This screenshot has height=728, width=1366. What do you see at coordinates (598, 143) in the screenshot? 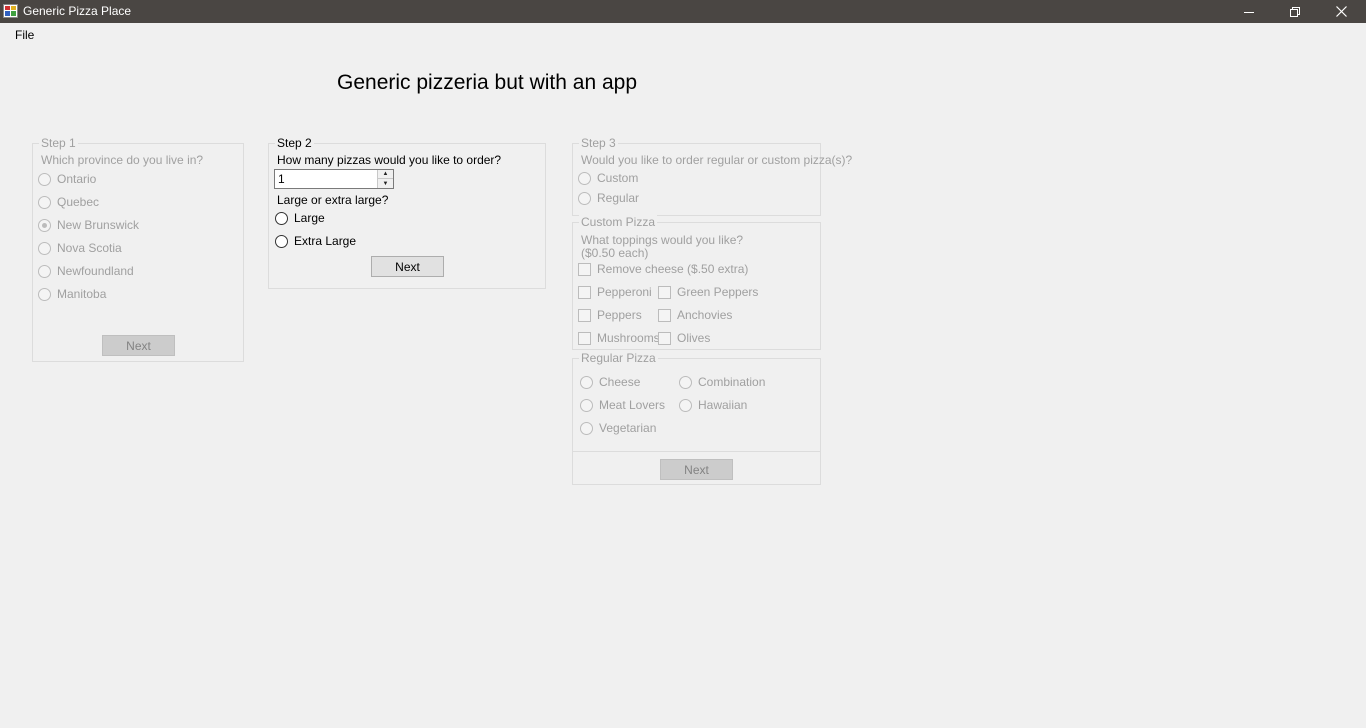
I see `step3-label: Step 3` at bounding box center [598, 143].